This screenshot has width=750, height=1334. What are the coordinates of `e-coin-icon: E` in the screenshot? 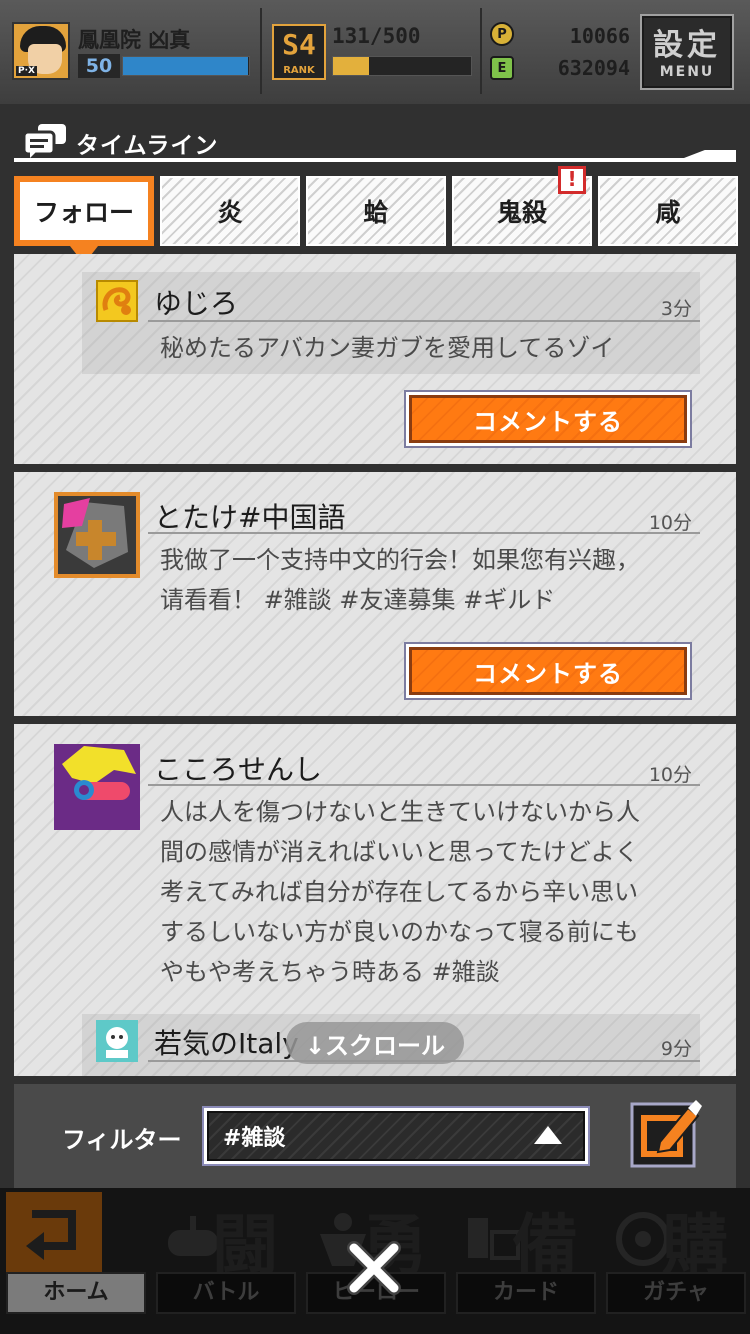 It's located at (502, 68).